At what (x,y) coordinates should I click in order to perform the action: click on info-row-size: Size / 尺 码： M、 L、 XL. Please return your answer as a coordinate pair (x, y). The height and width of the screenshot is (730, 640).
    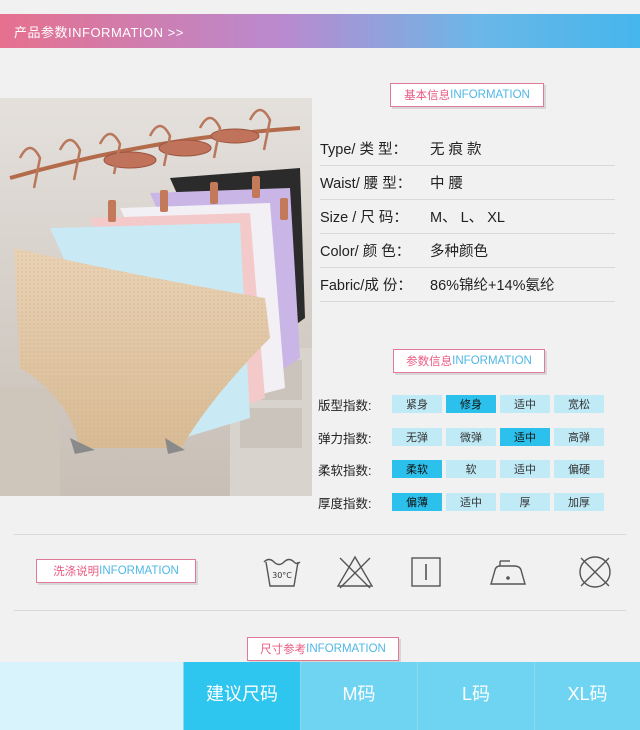
    Looking at the image, I should click on (467, 217).